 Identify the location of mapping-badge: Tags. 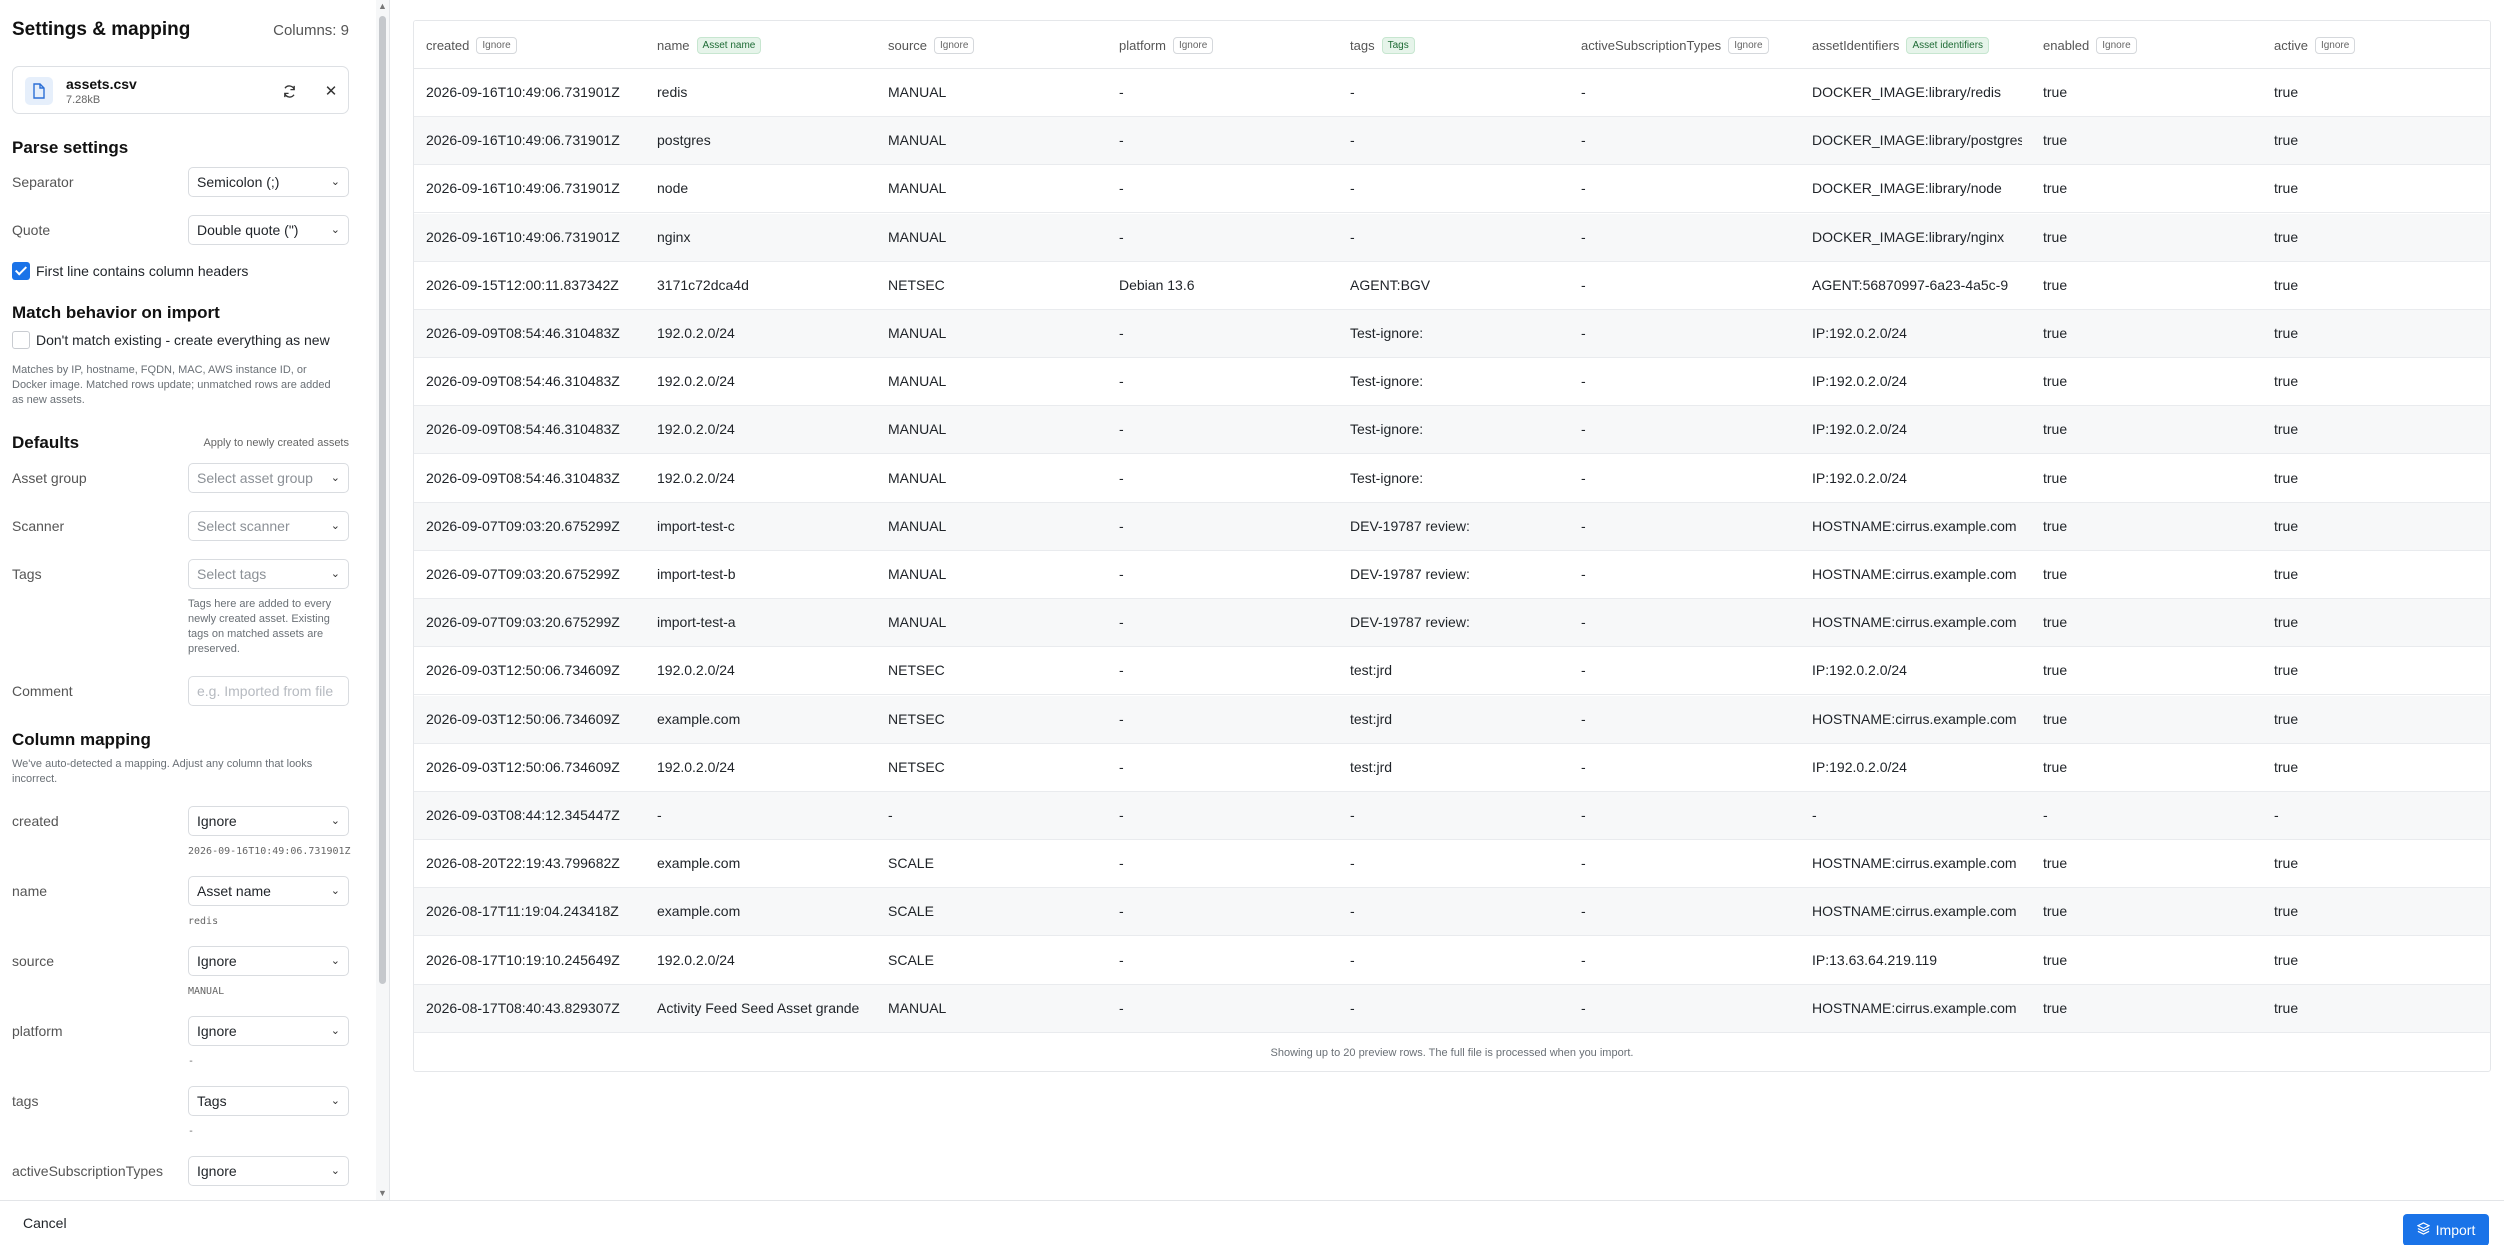
(1398, 45).